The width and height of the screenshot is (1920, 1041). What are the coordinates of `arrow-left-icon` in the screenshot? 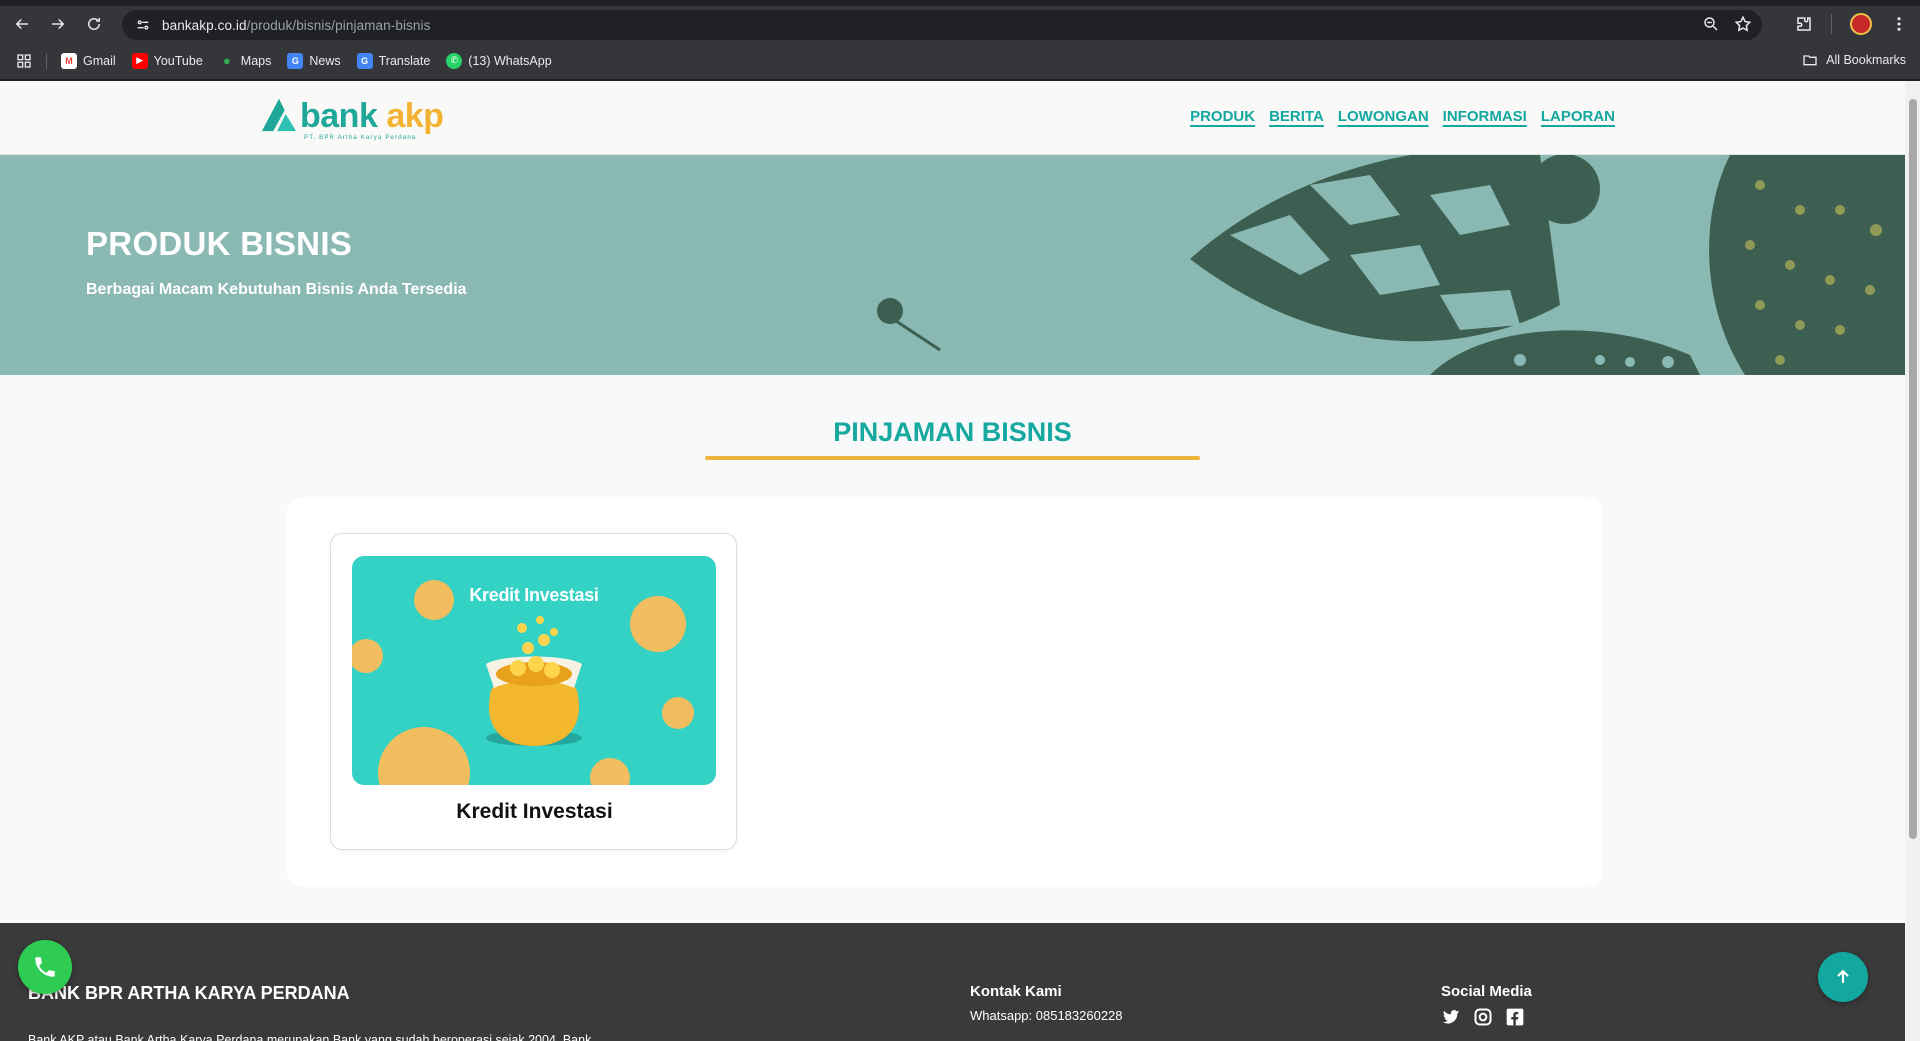 It's located at (21, 24).